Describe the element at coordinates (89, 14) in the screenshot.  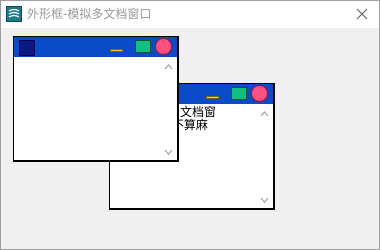
I see `window-title: 外形框-模拟多文档窗口` at that location.